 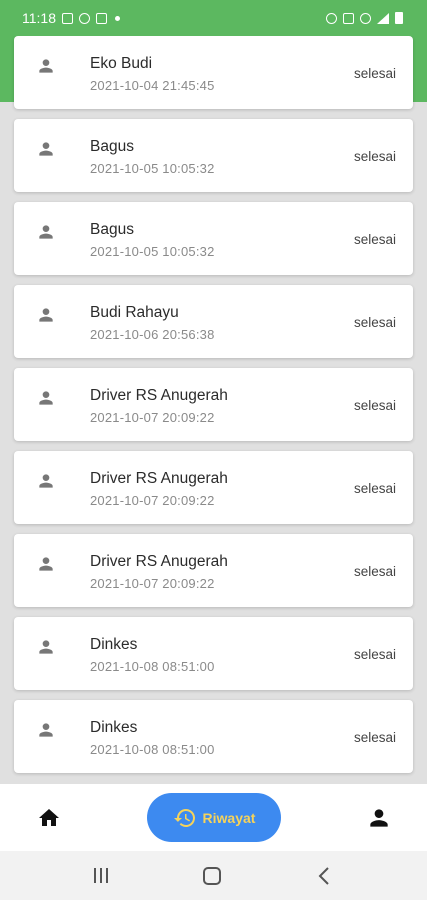 What do you see at coordinates (39, 18) in the screenshot?
I see `status-time: 11:18` at bounding box center [39, 18].